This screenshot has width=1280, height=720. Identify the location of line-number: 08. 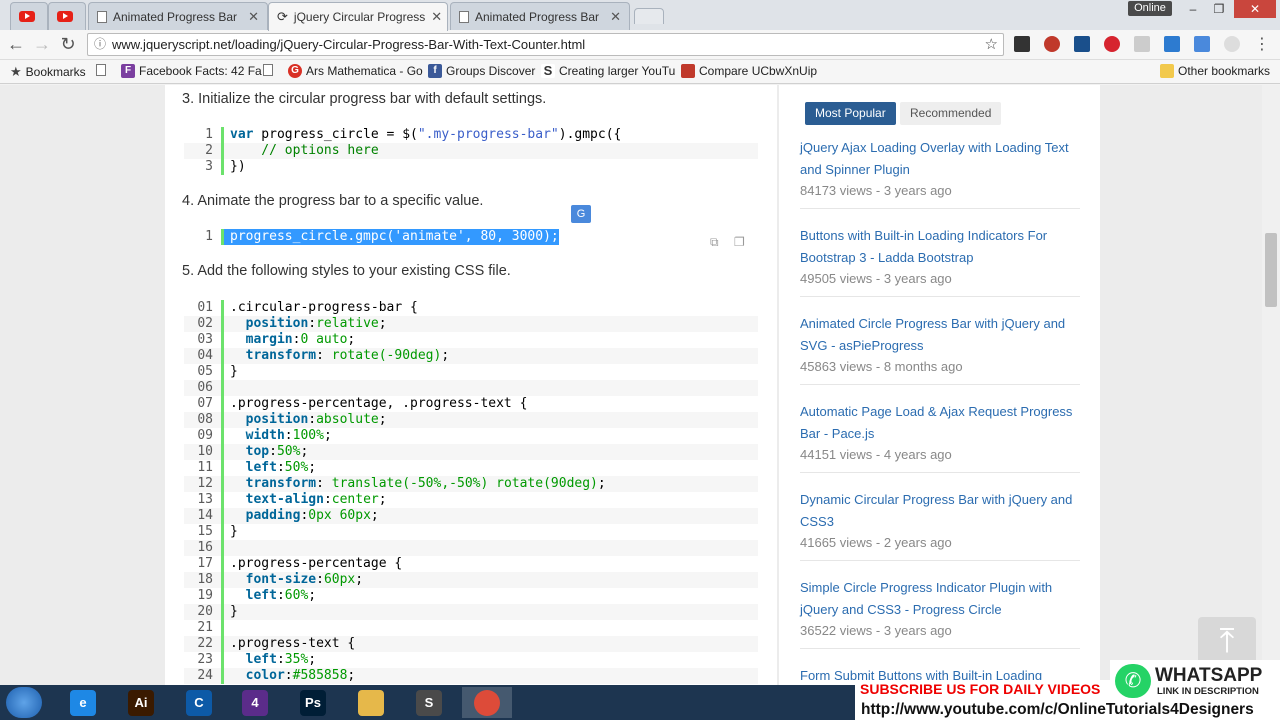
(204, 420).